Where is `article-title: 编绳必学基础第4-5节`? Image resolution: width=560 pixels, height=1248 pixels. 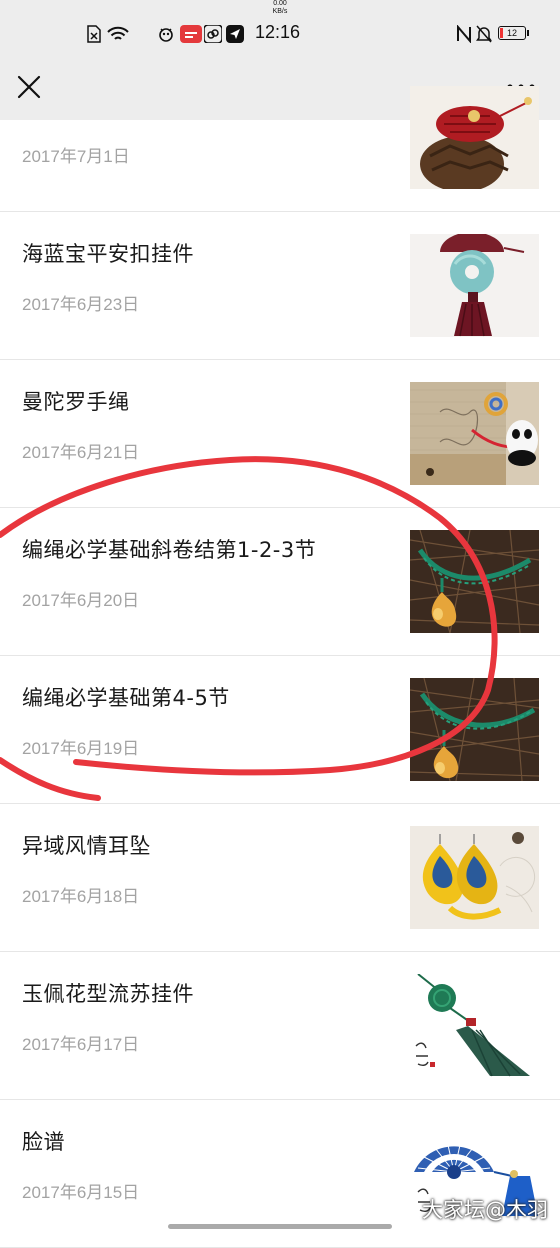 article-title: 编绳必学基础第4-5节 is located at coordinates (126, 698).